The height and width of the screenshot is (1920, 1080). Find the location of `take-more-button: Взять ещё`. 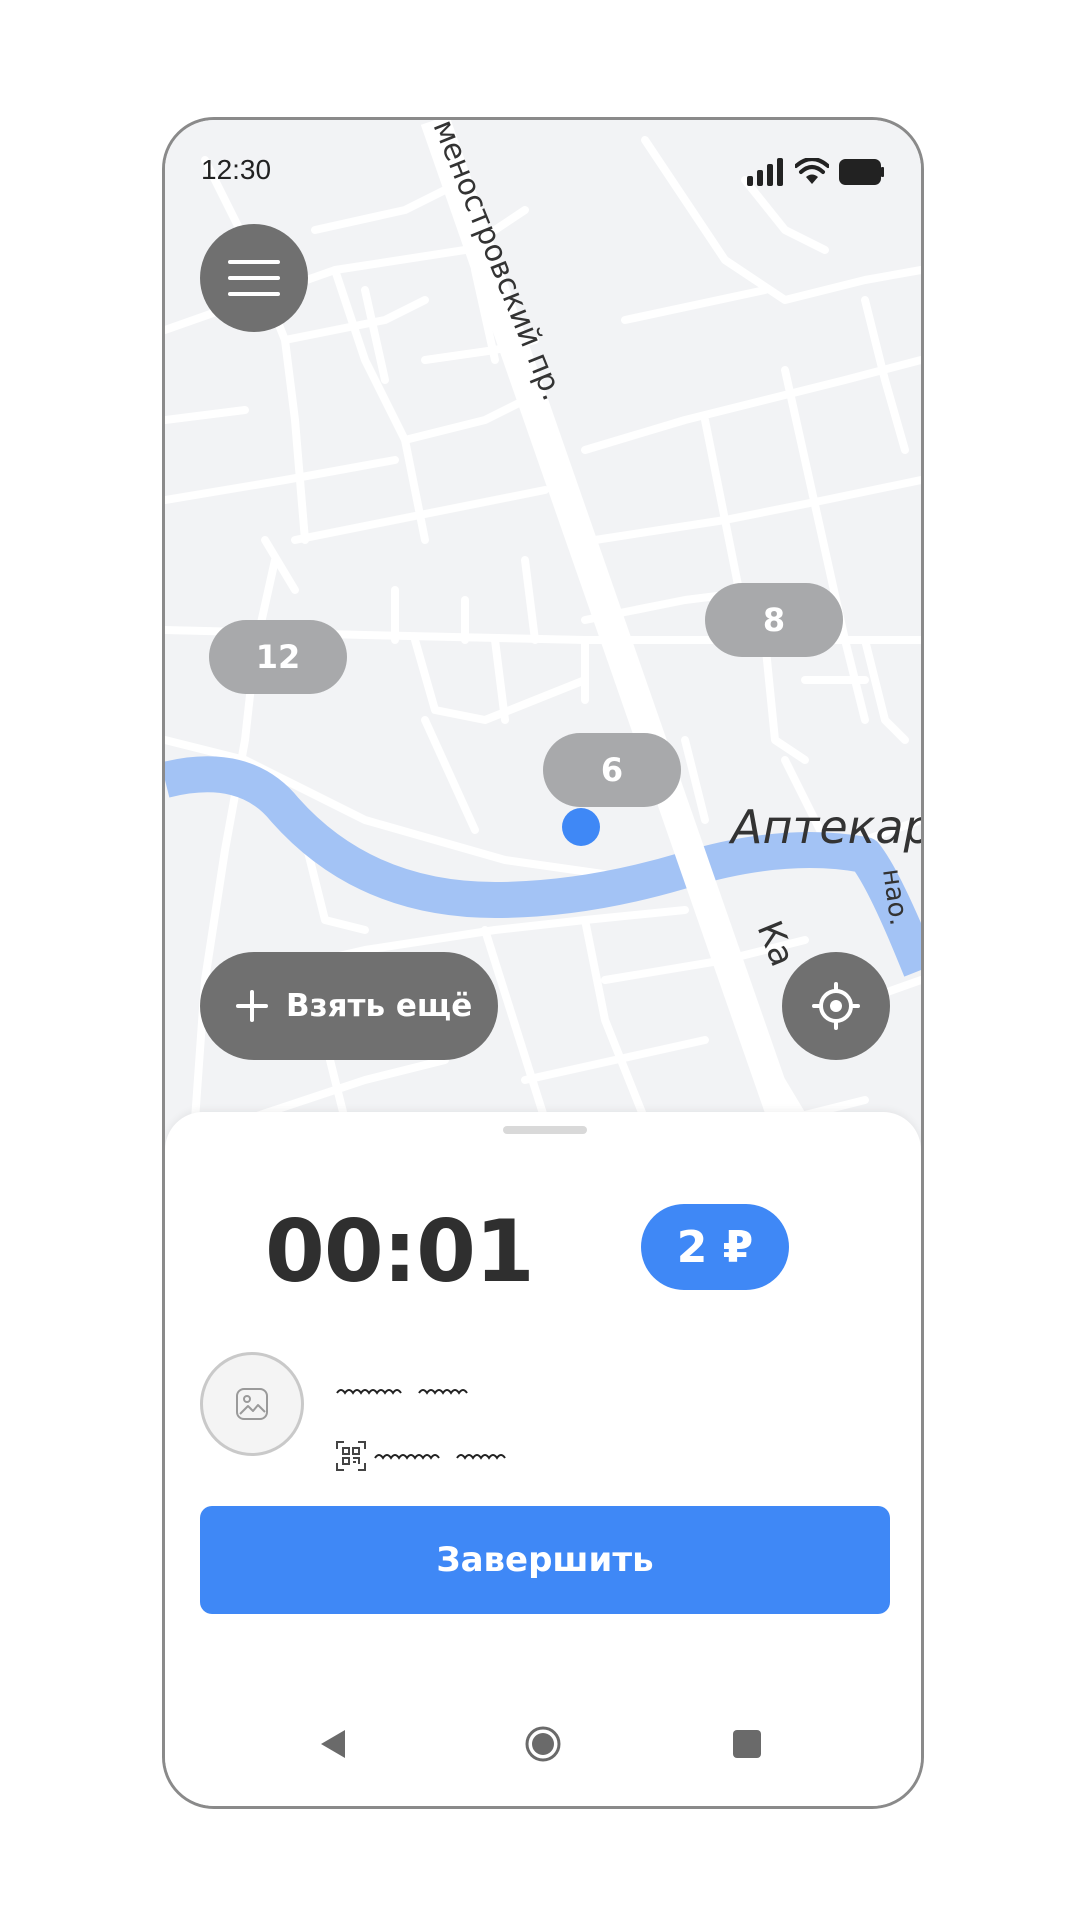

take-more-button: Взять ещё is located at coordinates (349, 1006).